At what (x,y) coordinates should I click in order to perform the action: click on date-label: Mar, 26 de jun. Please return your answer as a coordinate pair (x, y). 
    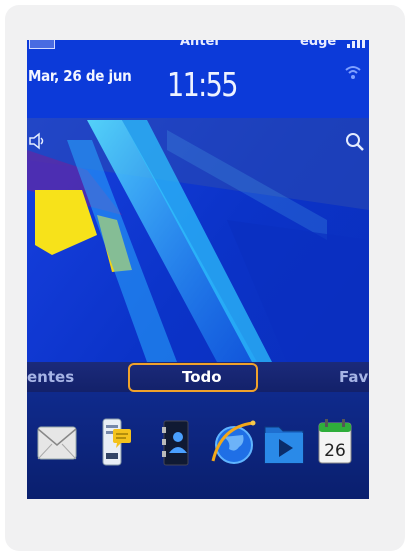
    Looking at the image, I should click on (80, 76).